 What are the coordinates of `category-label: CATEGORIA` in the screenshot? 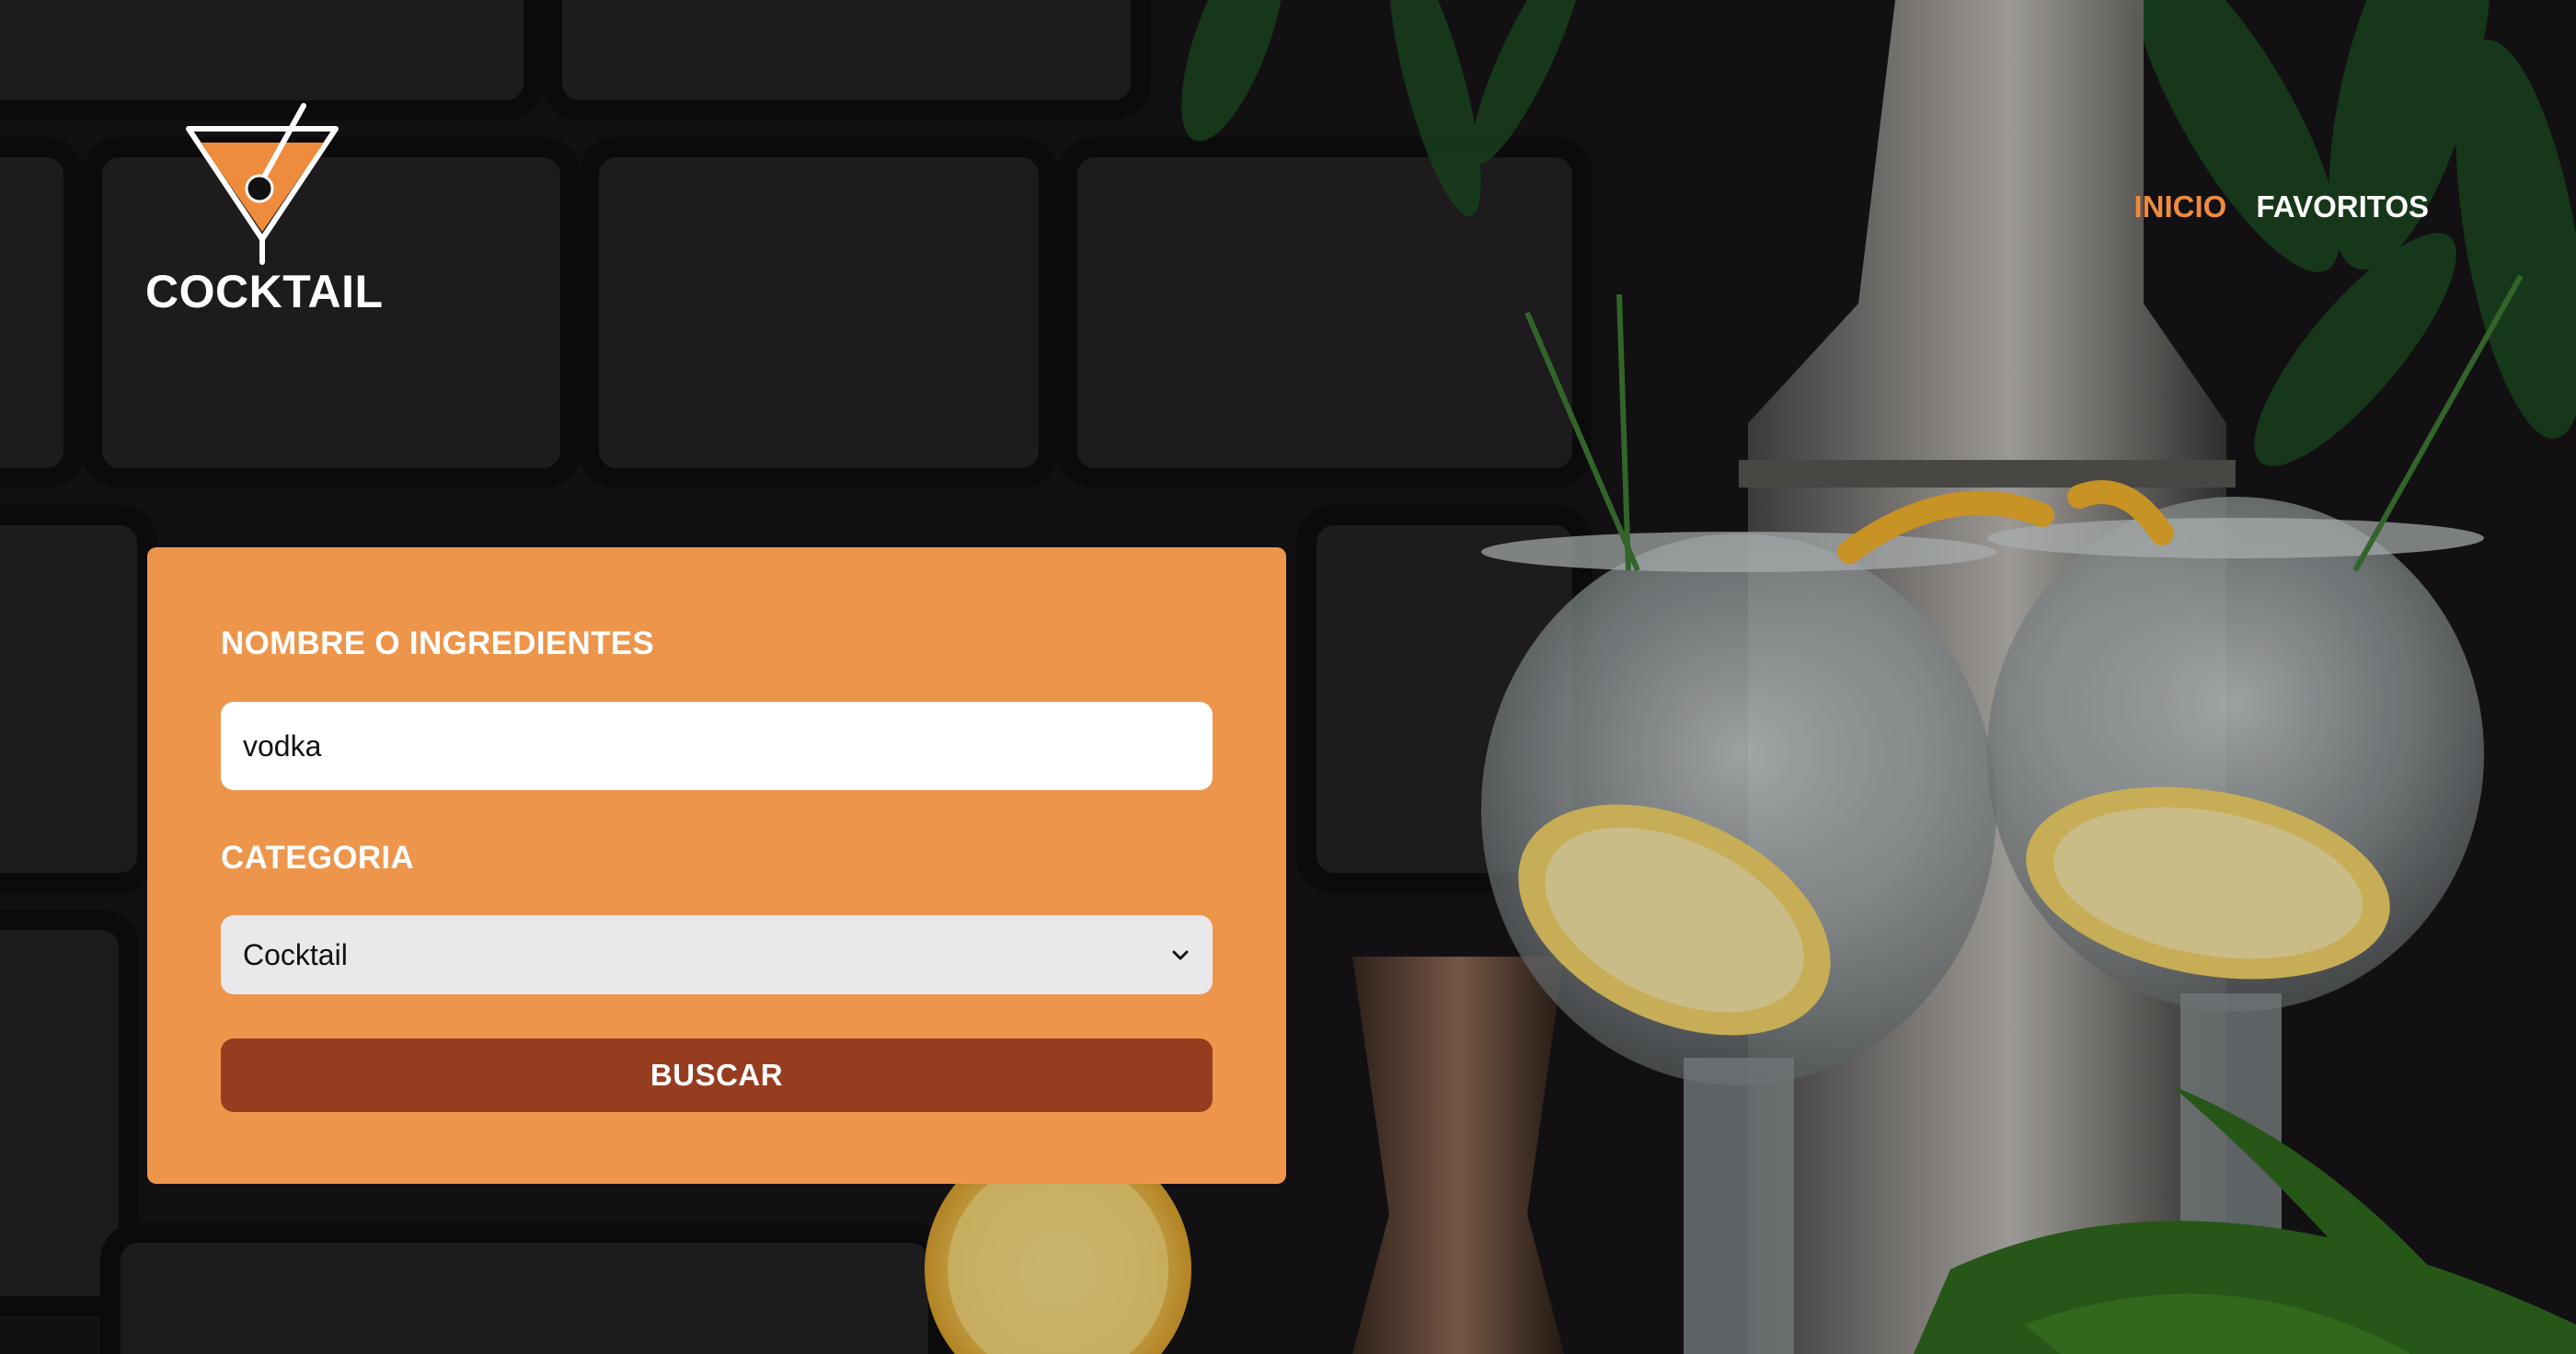 It's located at (318, 858).